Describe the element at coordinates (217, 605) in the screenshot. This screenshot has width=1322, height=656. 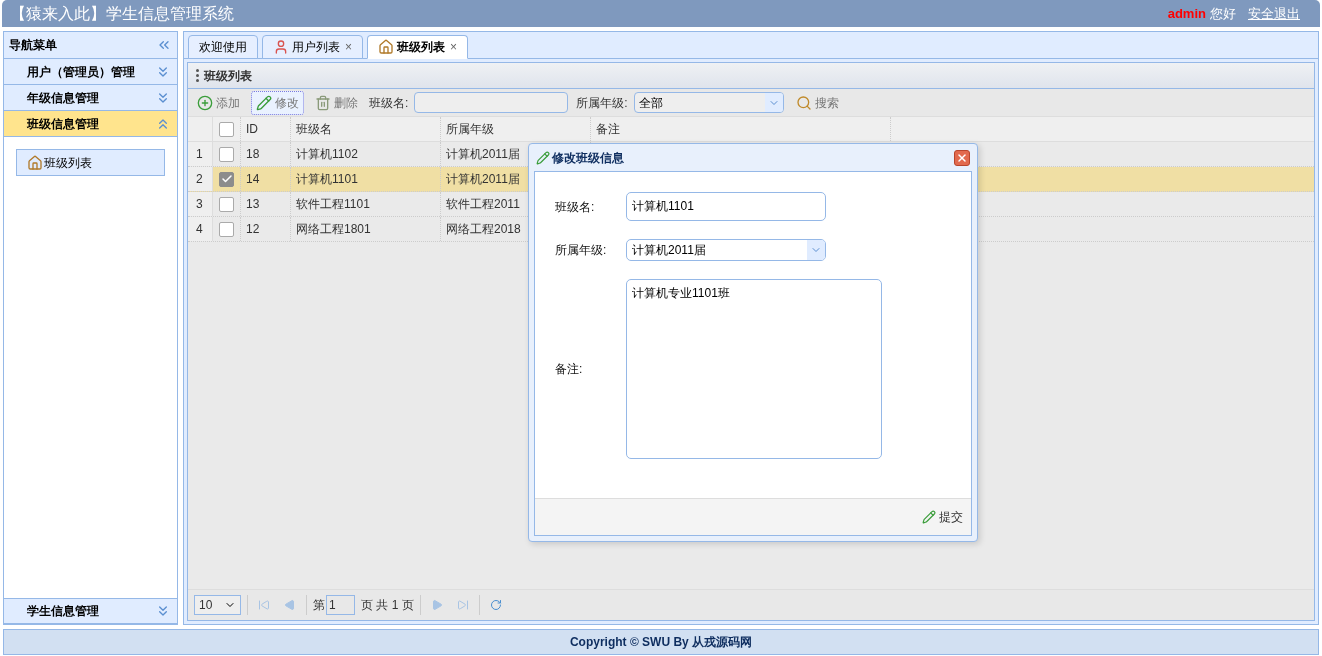
I see `page-size-select: 10` at that location.